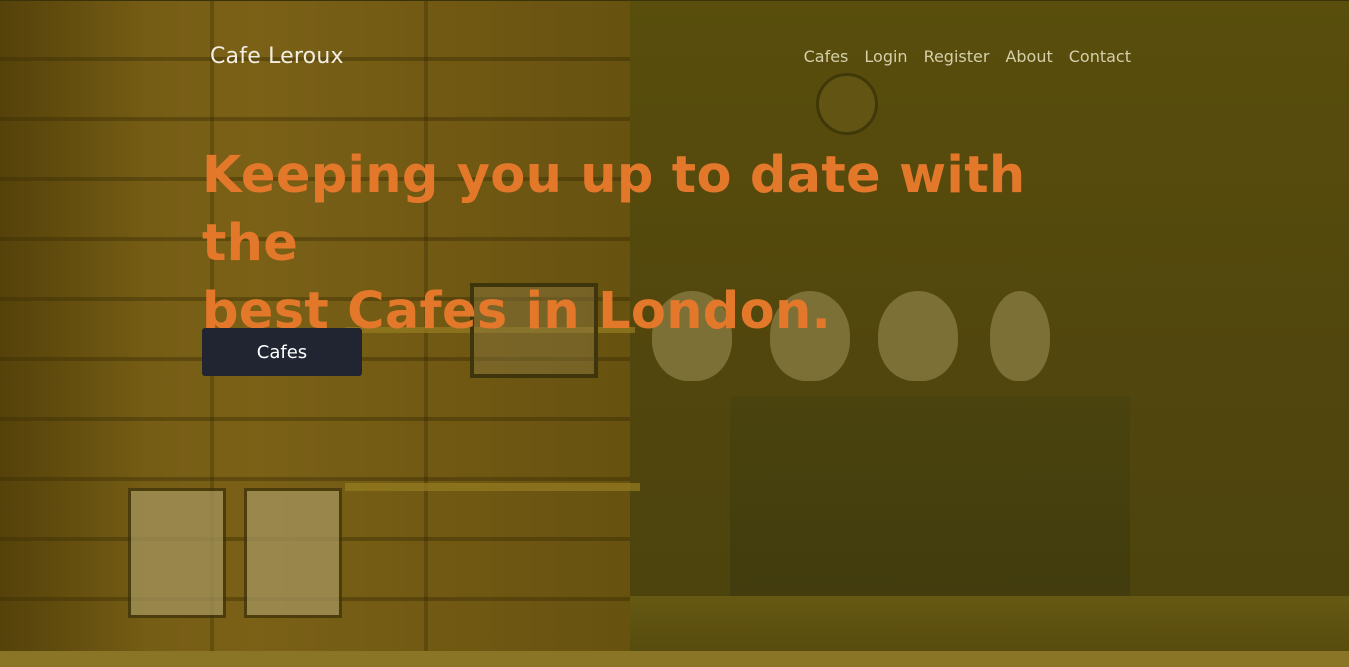 The image size is (1349, 667). I want to click on nav-links: Cafes Login Register About Contact, so click(967, 56).